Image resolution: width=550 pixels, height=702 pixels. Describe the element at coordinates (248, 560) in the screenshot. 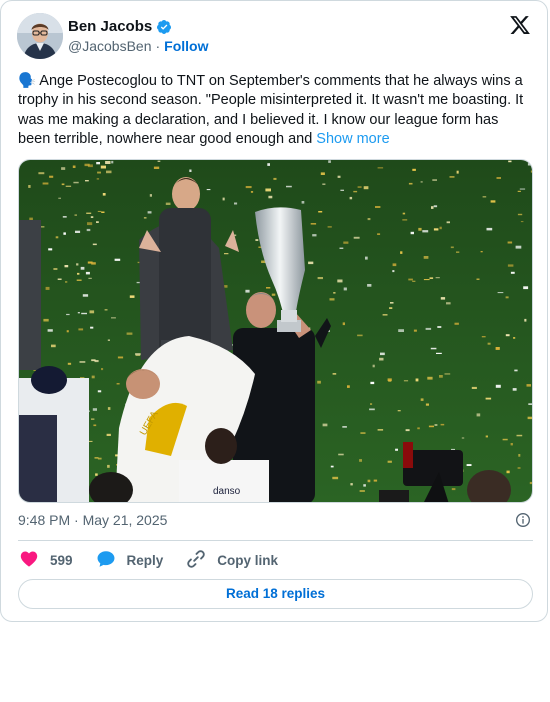

I see `copy-link-label: Copy link` at that location.